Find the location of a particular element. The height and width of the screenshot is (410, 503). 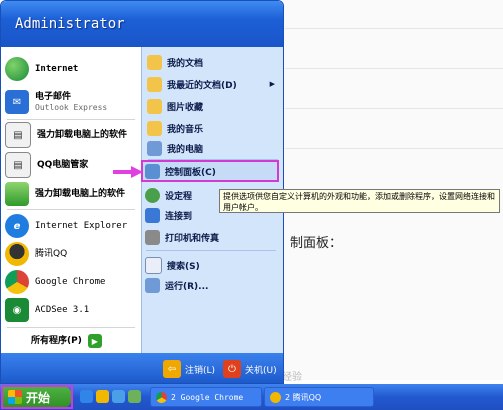

place-printers: 打印机和传真 is located at coordinates (212, 237).